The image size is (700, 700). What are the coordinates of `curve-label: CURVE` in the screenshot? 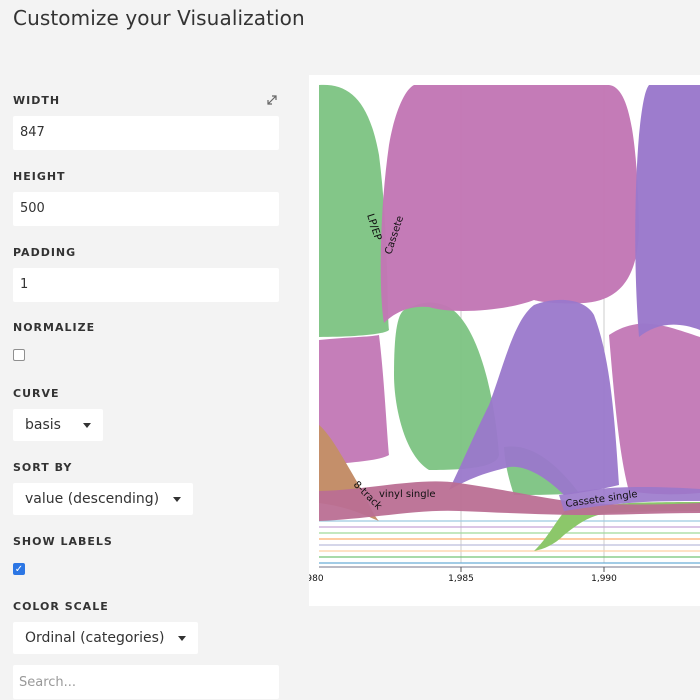 It's located at (36, 393).